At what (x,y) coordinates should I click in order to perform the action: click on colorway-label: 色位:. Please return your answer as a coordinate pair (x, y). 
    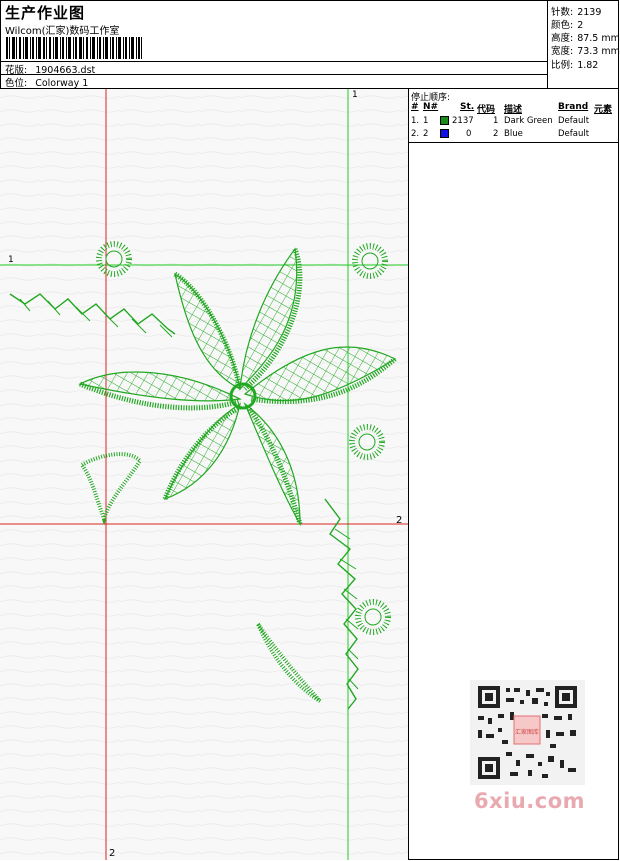
    Looking at the image, I should click on (16, 83).